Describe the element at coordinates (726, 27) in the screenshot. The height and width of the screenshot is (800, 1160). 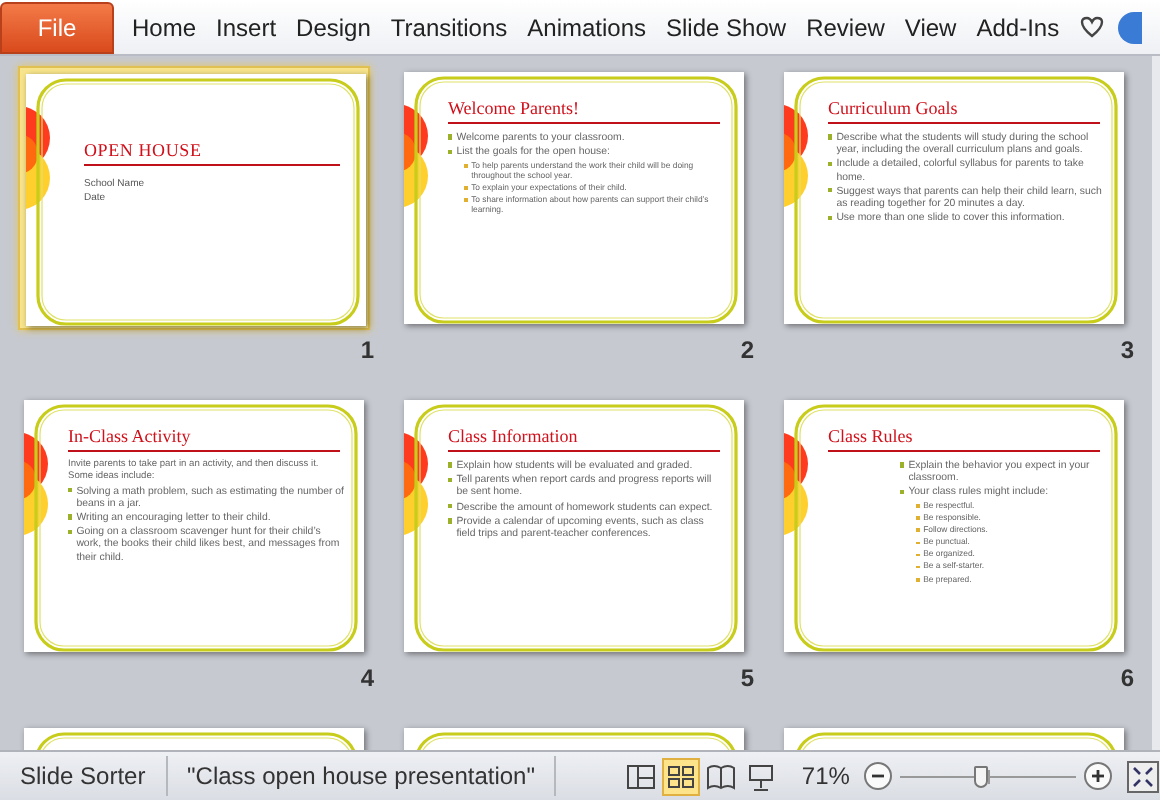
I see `ribbon-tab: Slide Show` at that location.